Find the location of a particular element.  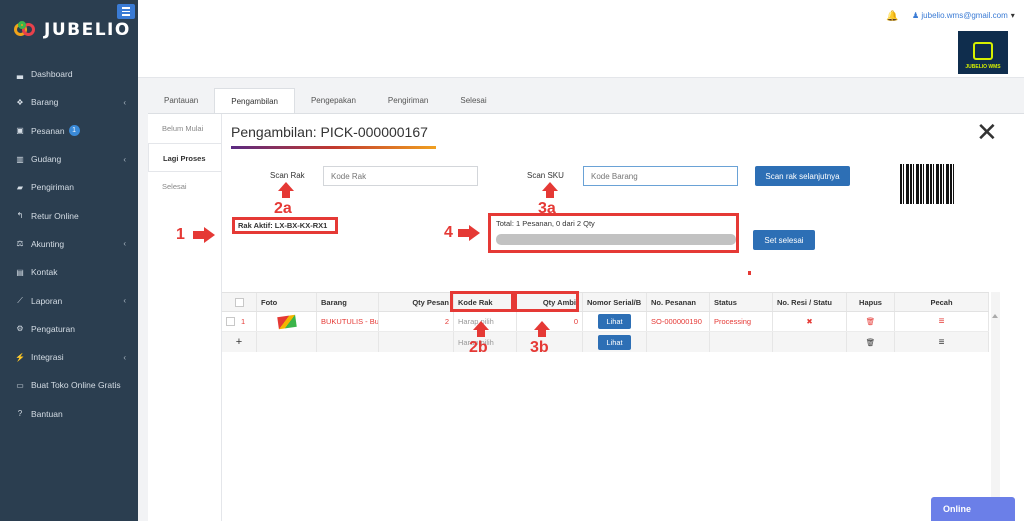

qty-picked: 0 is located at coordinates (550, 321).